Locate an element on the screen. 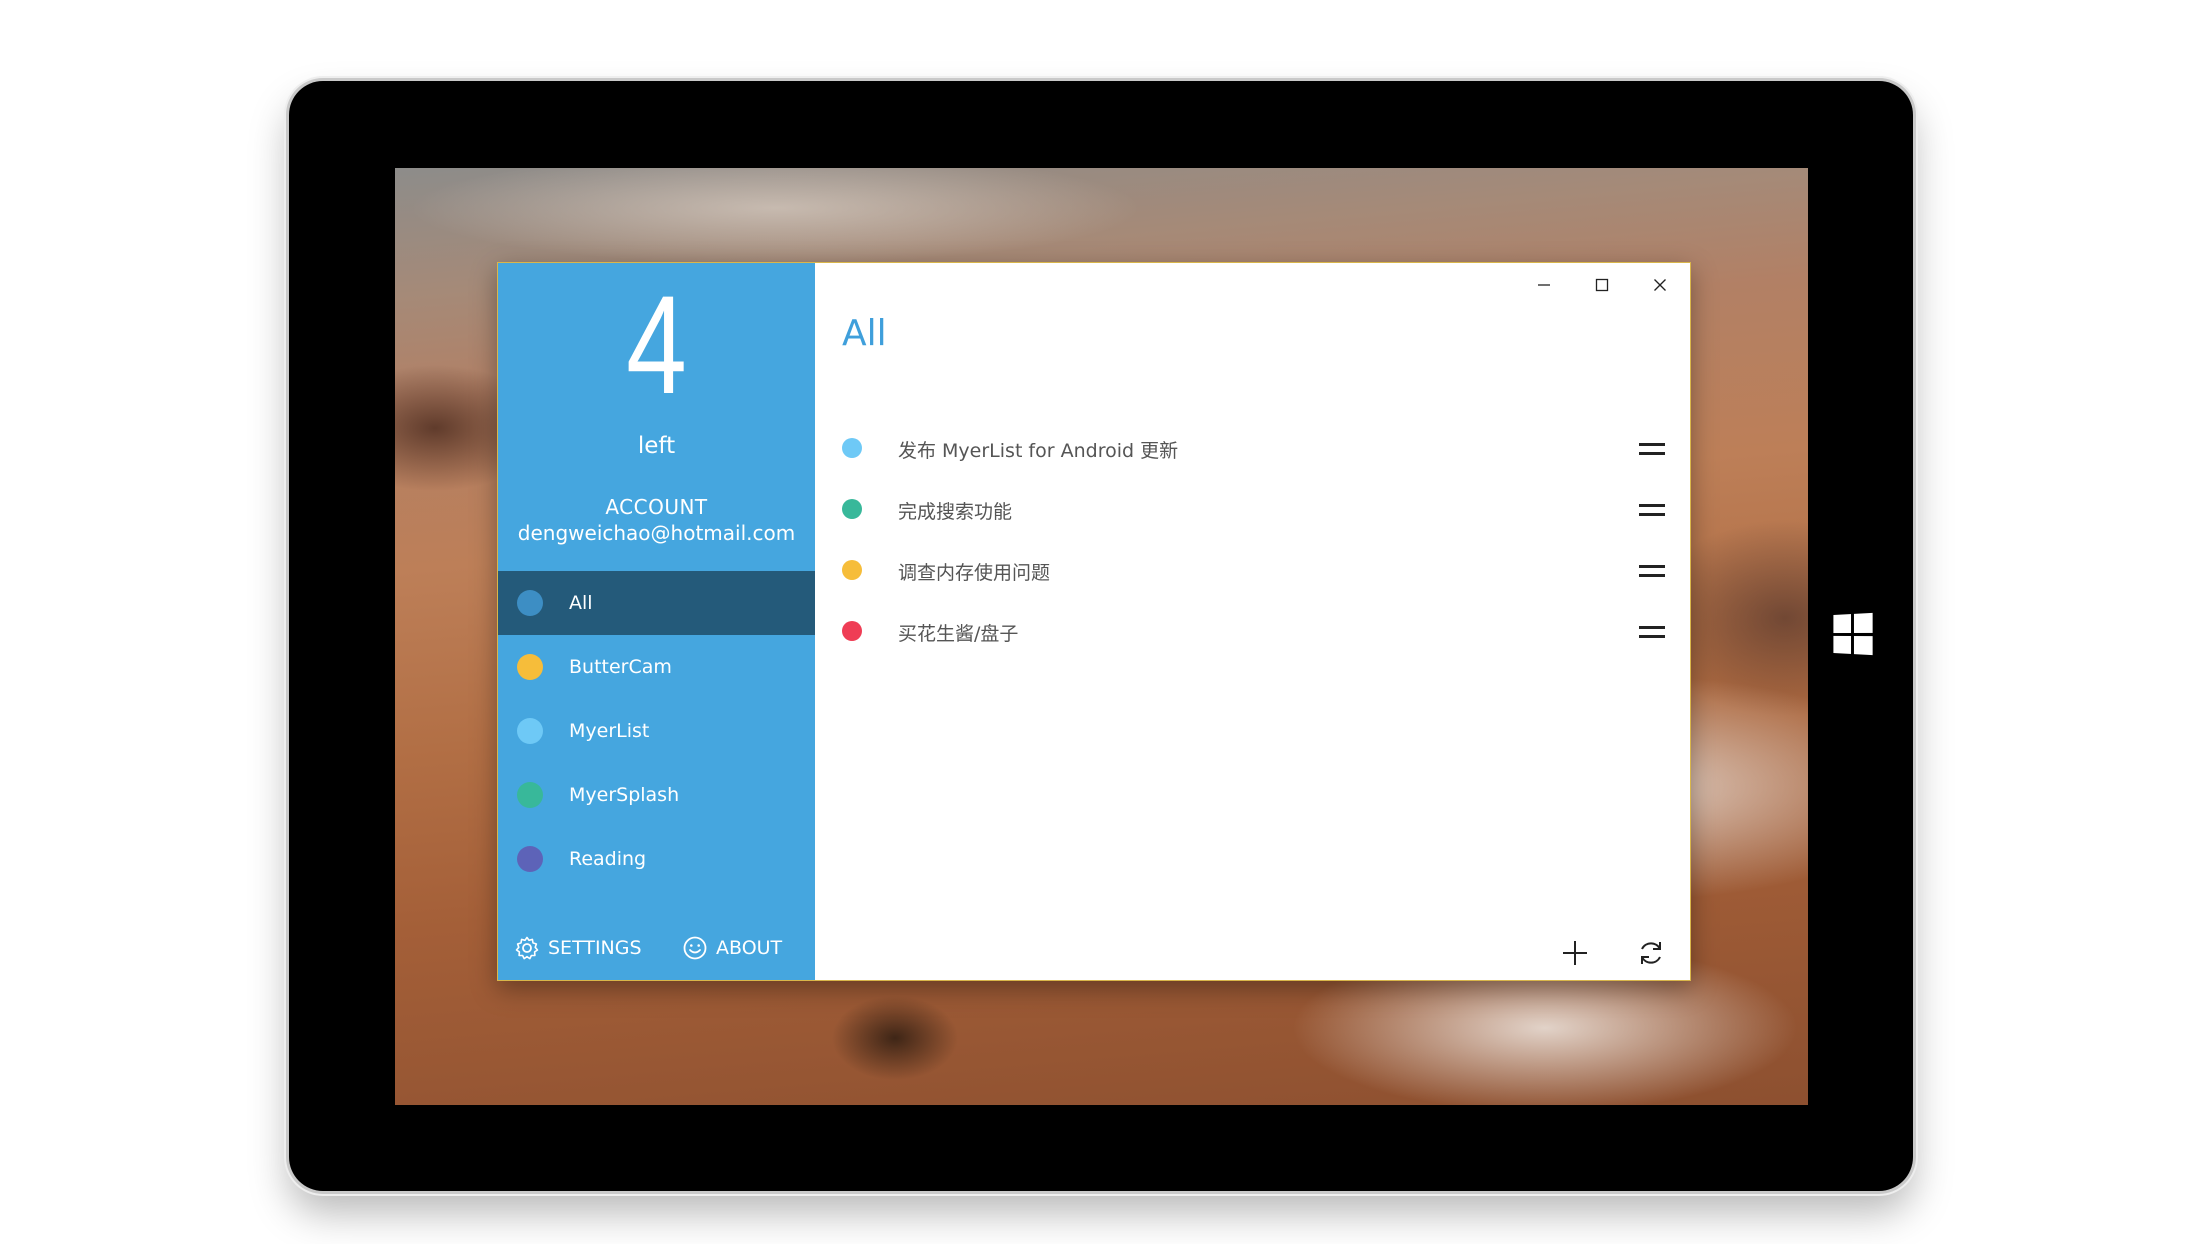  about-button: ABOUT is located at coordinates (732, 948).